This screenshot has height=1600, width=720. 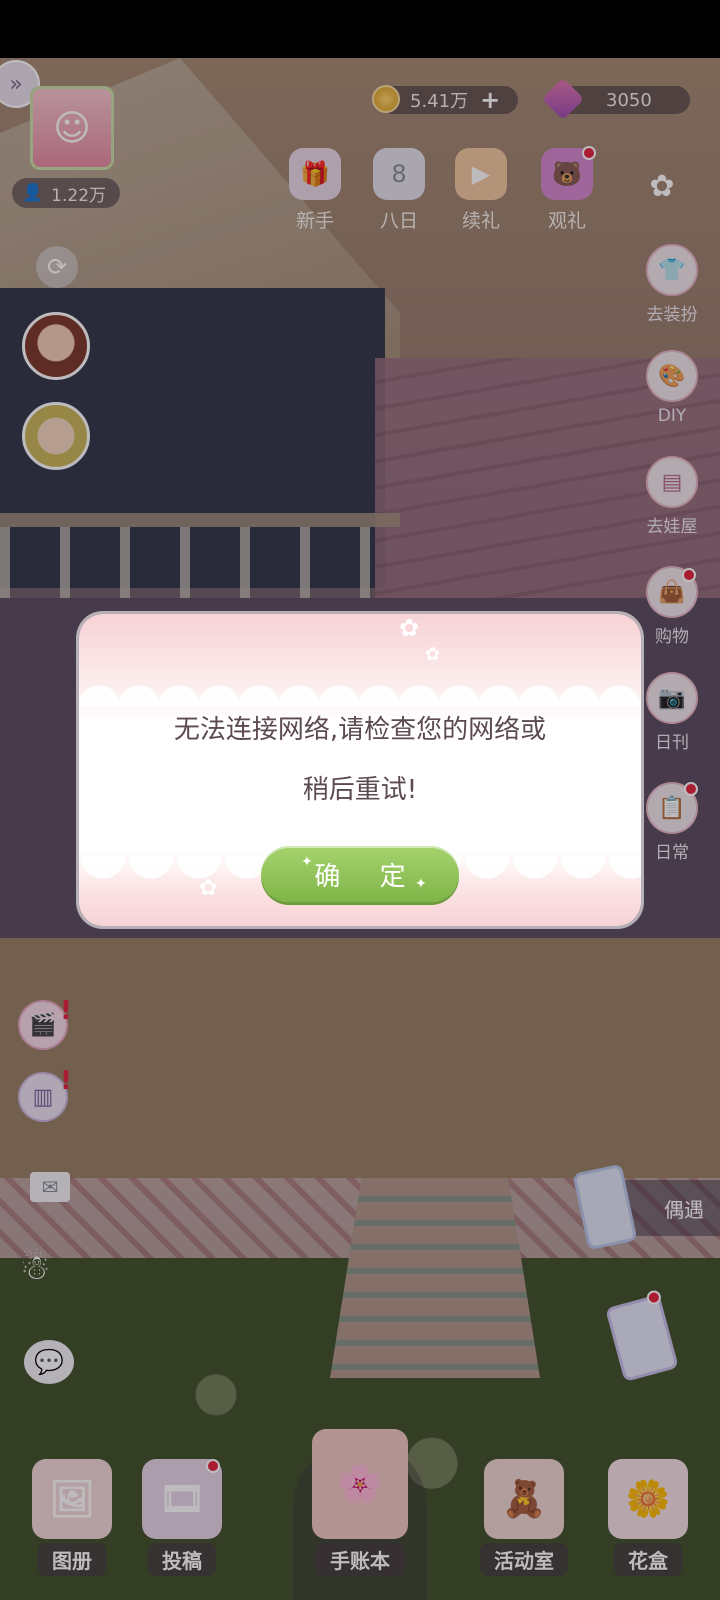 What do you see at coordinates (360, 760) in the screenshot?
I see `dialog-message: 无法连接网络,请检查您的网络或 稍后重试!` at bounding box center [360, 760].